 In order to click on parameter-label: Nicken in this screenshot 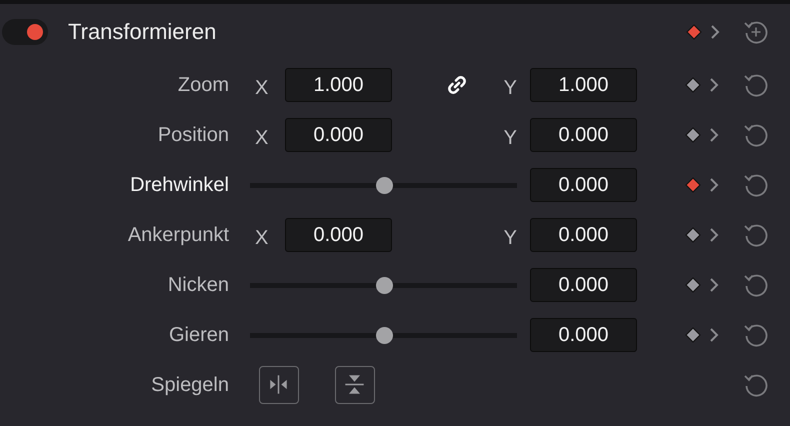, I will do `click(197, 285)`.